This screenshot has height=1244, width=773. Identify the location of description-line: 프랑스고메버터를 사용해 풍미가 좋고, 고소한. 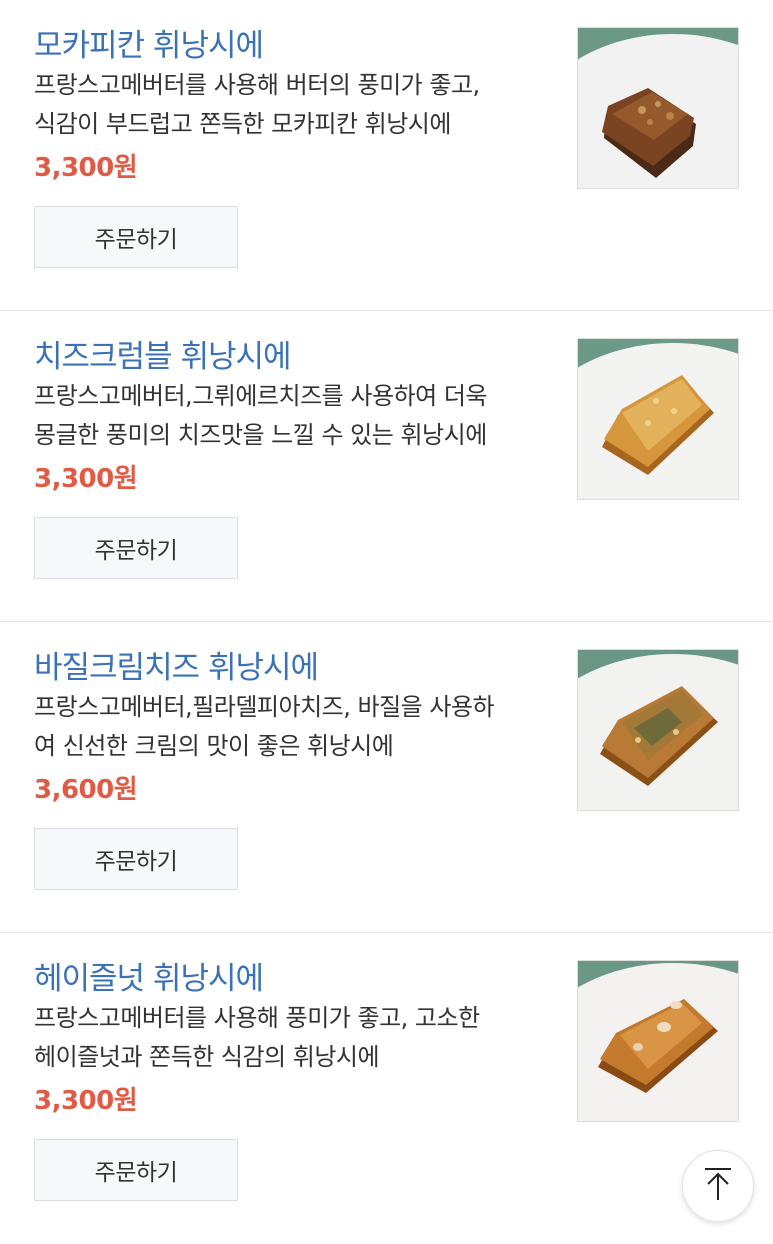
(257, 1018).